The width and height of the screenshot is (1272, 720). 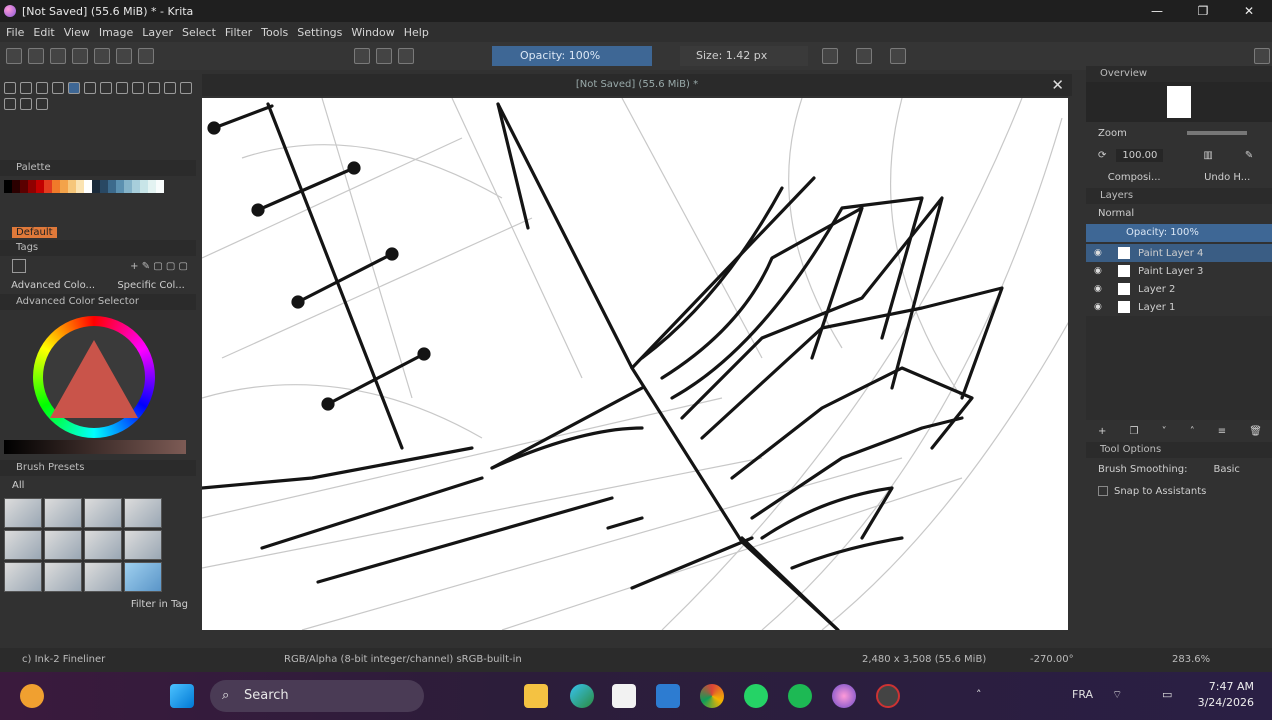 What do you see at coordinates (1226, 695) in the screenshot?
I see `system-clock: 7:47 AM 3/24/2026` at bounding box center [1226, 695].